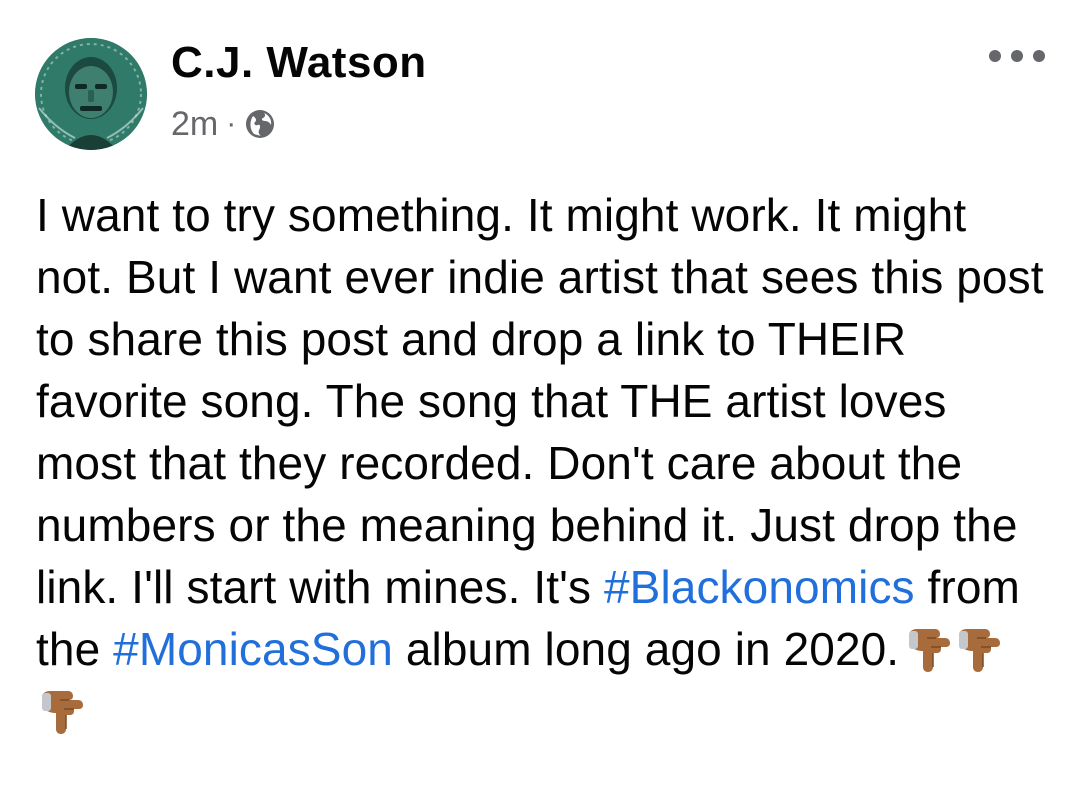 The width and height of the screenshot is (1080, 802). What do you see at coordinates (299, 63) in the screenshot?
I see `author-name: C.J. Watson` at bounding box center [299, 63].